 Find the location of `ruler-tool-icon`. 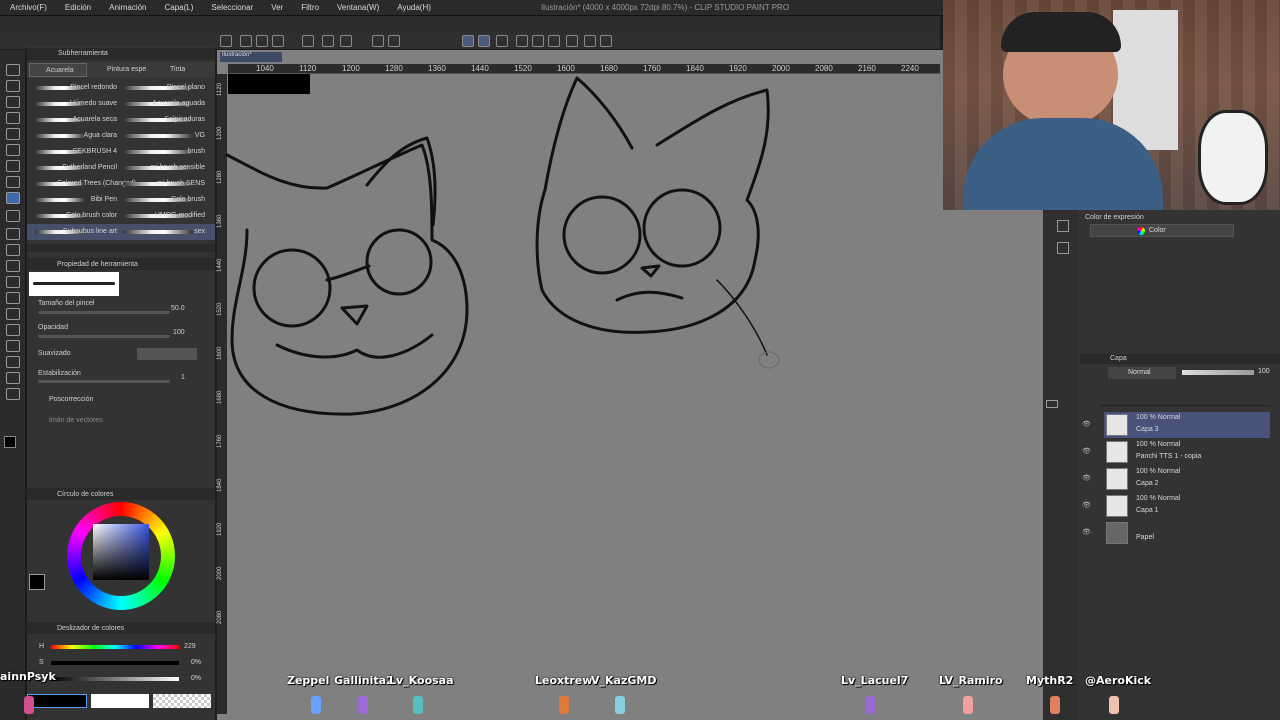

ruler-tool-icon is located at coordinates (13, 346).